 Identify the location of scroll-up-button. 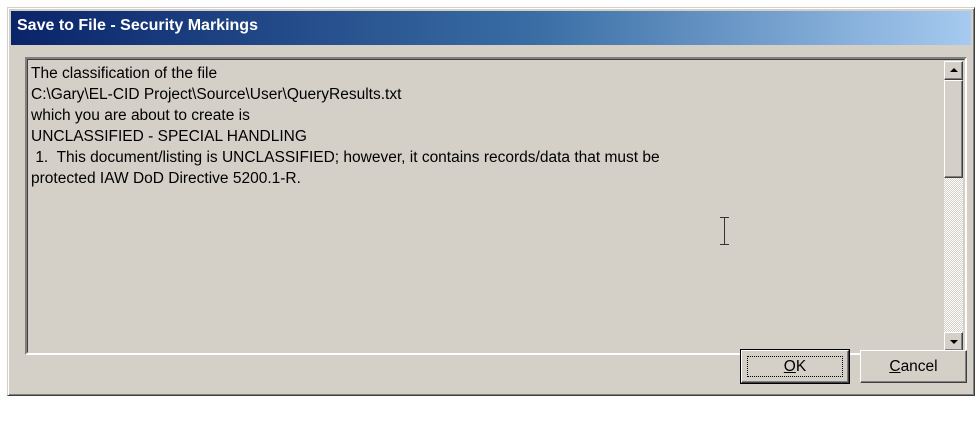
(953, 70).